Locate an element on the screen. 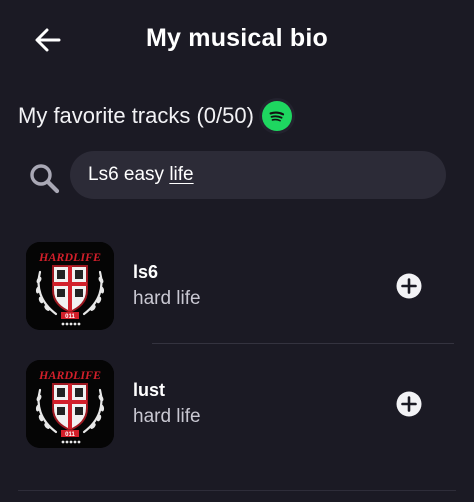 The height and width of the screenshot is (502, 474). bottom-divider is located at coordinates (237, 490).